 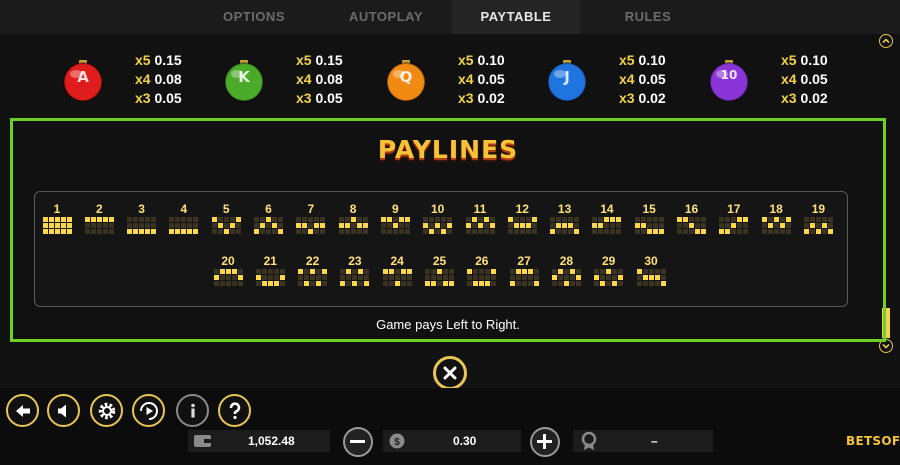 What do you see at coordinates (692, 218) in the screenshot?
I see `payline-16: 16` at bounding box center [692, 218].